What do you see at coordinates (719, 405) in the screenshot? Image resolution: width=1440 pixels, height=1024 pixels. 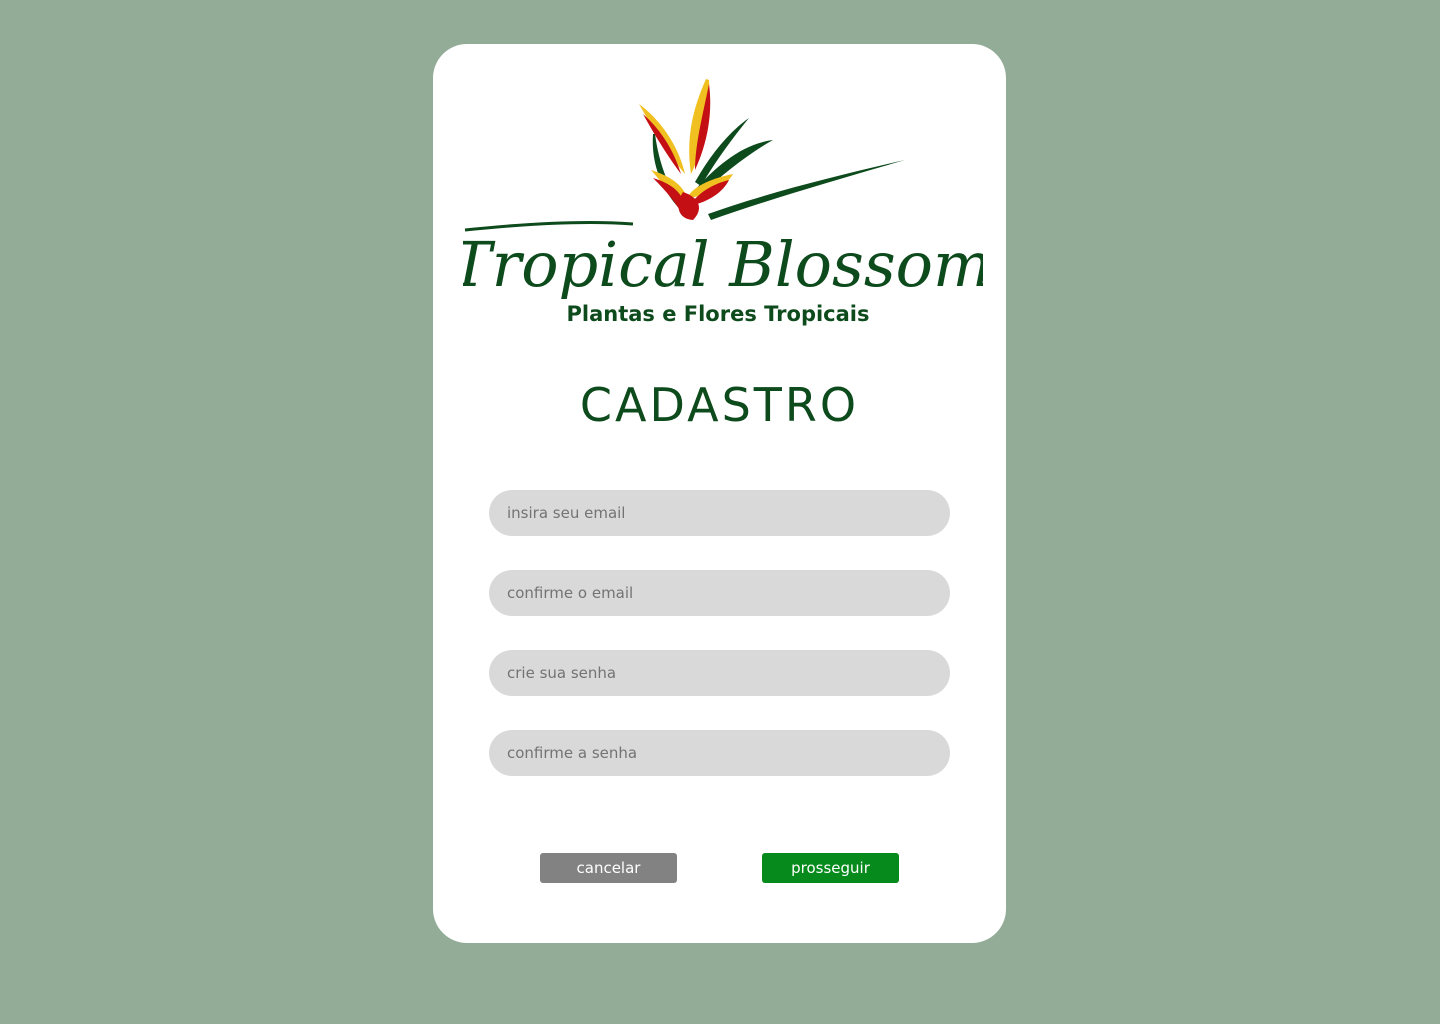 I see `page-title: CADASTRO` at bounding box center [719, 405].